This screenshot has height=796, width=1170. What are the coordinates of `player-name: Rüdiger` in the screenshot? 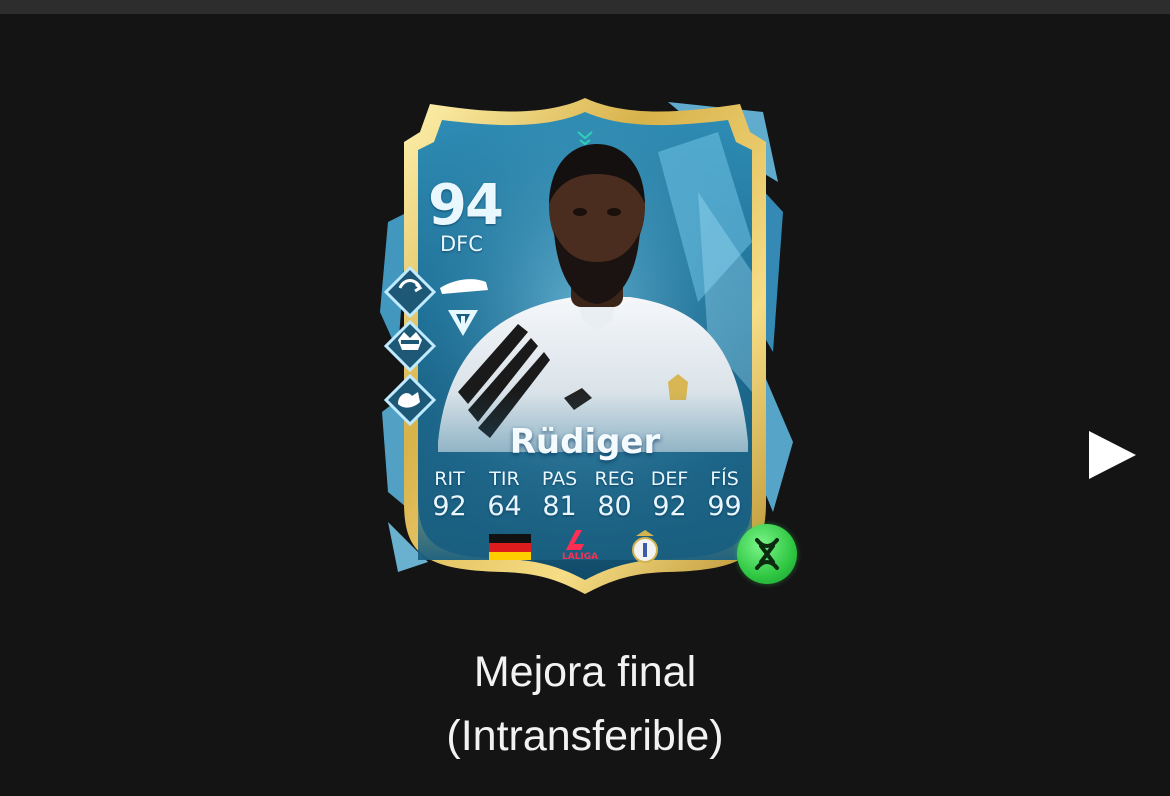 It's located at (585, 442).